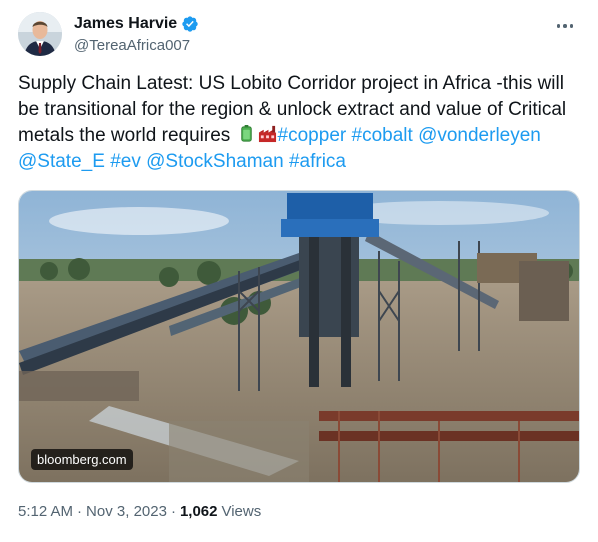 This screenshot has height=542, width=598. Describe the element at coordinates (241, 511) in the screenshot. I see `views-label: Views` at that location.